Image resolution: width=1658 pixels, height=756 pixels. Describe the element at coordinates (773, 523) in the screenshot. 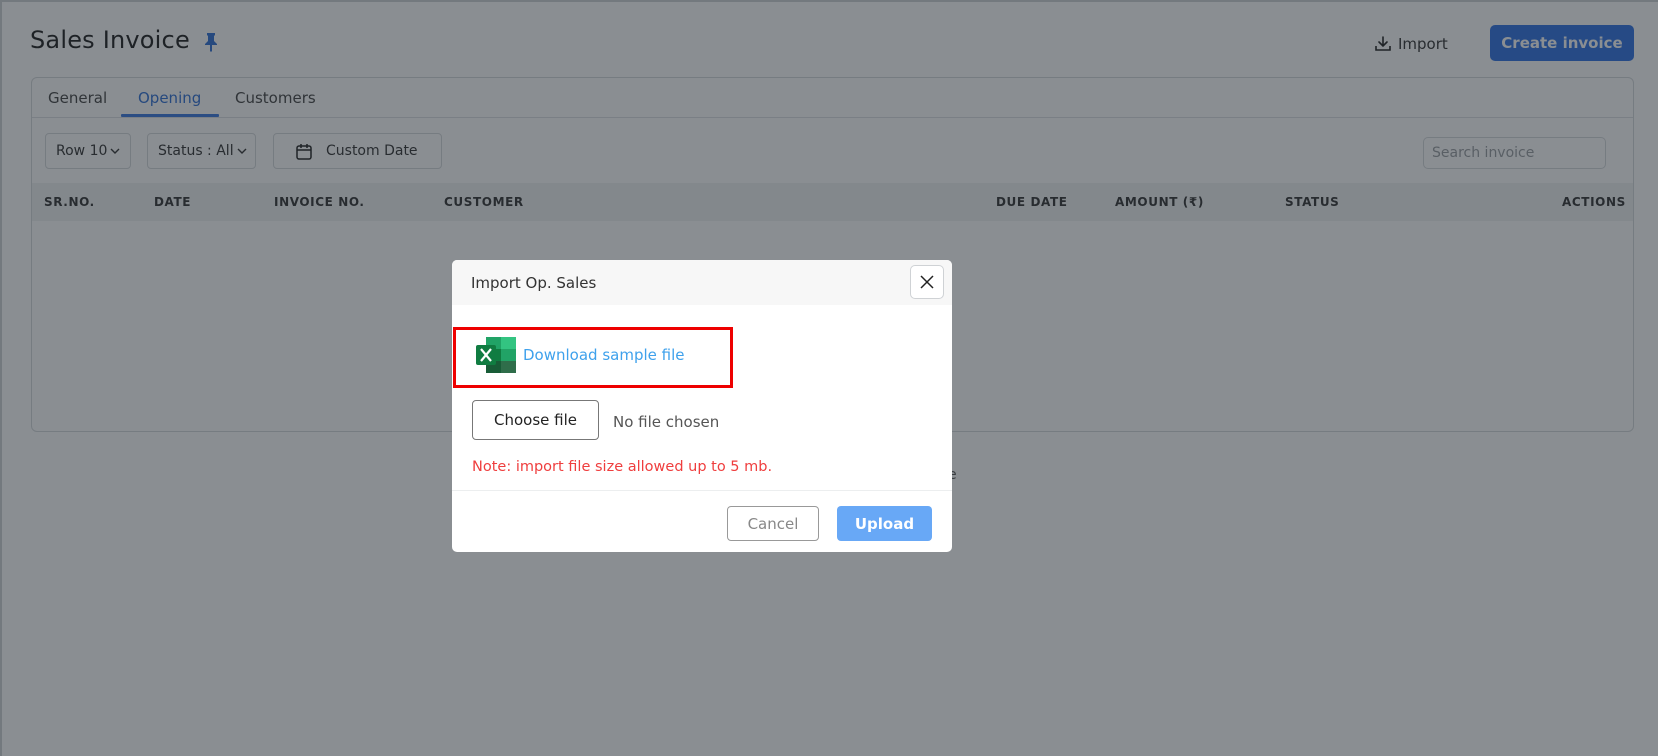

I see `cancel-button: Cancel` at that location.